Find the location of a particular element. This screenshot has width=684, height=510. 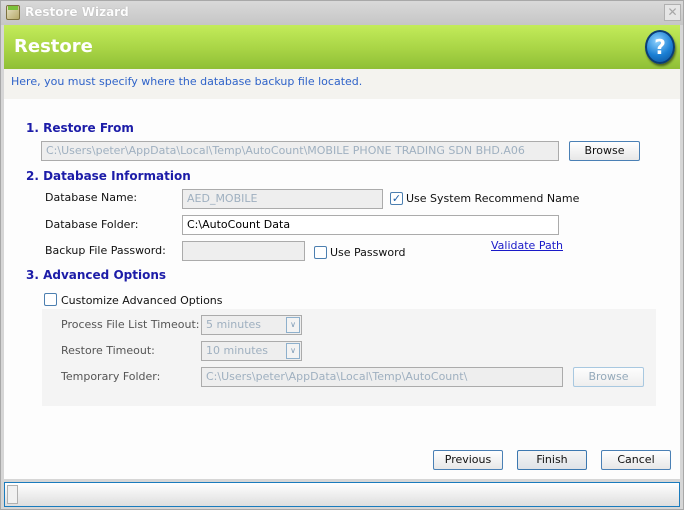

use-recommend-name-checkbox: ✓ is located at coordinates (396, 198).